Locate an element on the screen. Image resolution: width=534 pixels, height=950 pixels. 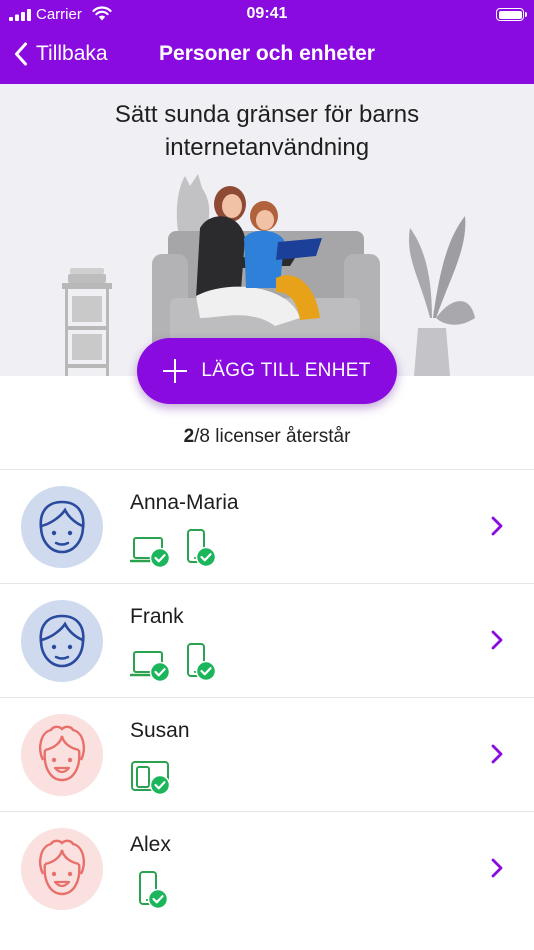
status-bar: Carrier 09:41 is located at coordinates (267, 14).